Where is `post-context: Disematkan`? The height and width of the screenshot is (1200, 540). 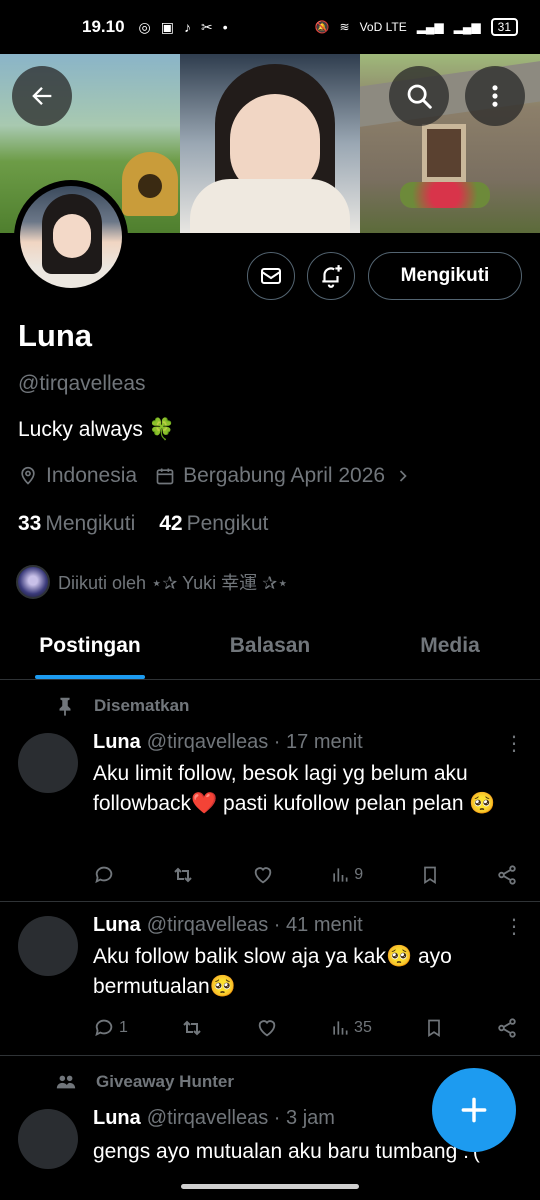 post-context: Disematkan is located at coordinates (121, 706).